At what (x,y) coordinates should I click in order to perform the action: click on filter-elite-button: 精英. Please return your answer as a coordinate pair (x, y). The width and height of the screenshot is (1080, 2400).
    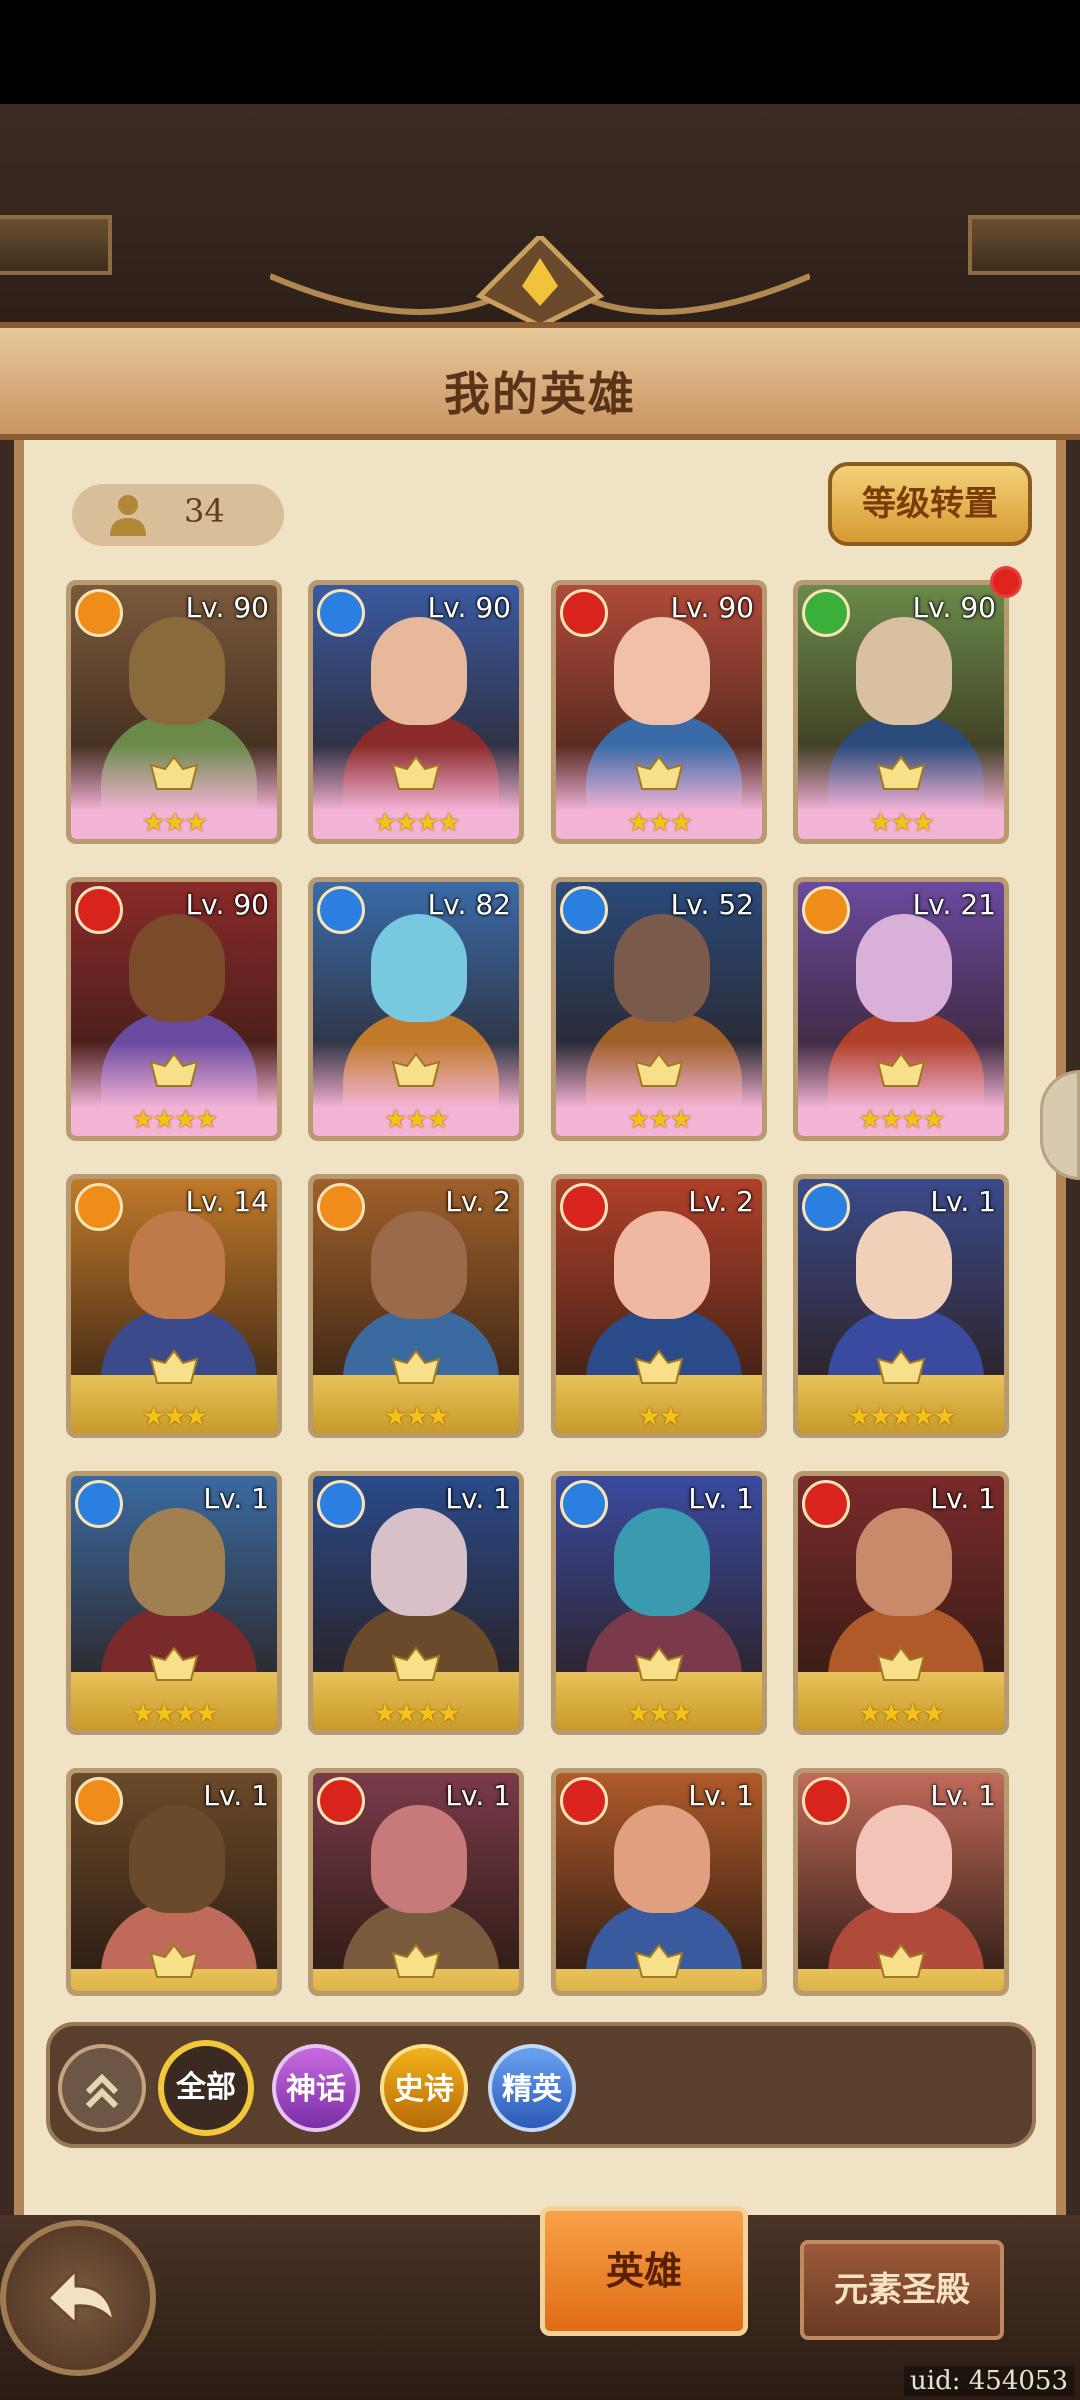
    Looking at the image, I should click on (532, 2088).